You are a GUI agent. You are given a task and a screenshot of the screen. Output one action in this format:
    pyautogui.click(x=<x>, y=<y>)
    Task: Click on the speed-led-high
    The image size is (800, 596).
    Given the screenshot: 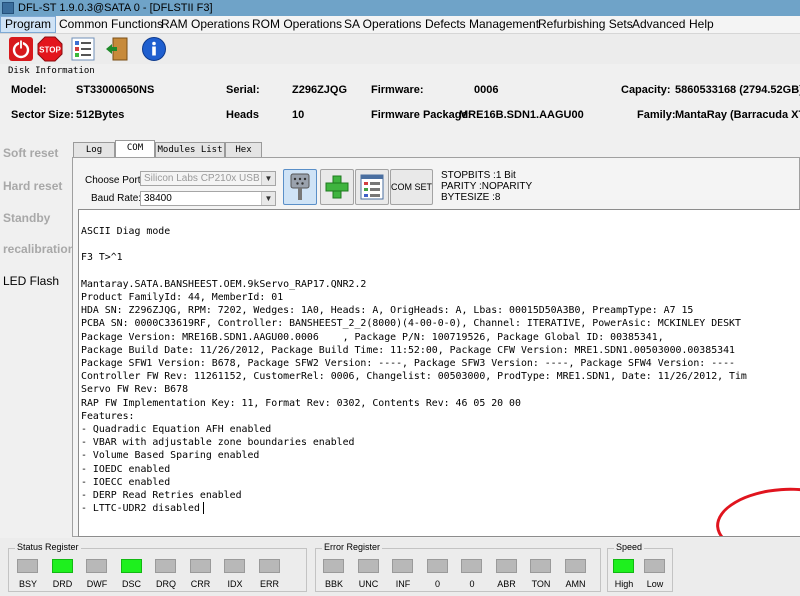 What is the action you would take?
    pyautogui.click(x=623, y=566)
    